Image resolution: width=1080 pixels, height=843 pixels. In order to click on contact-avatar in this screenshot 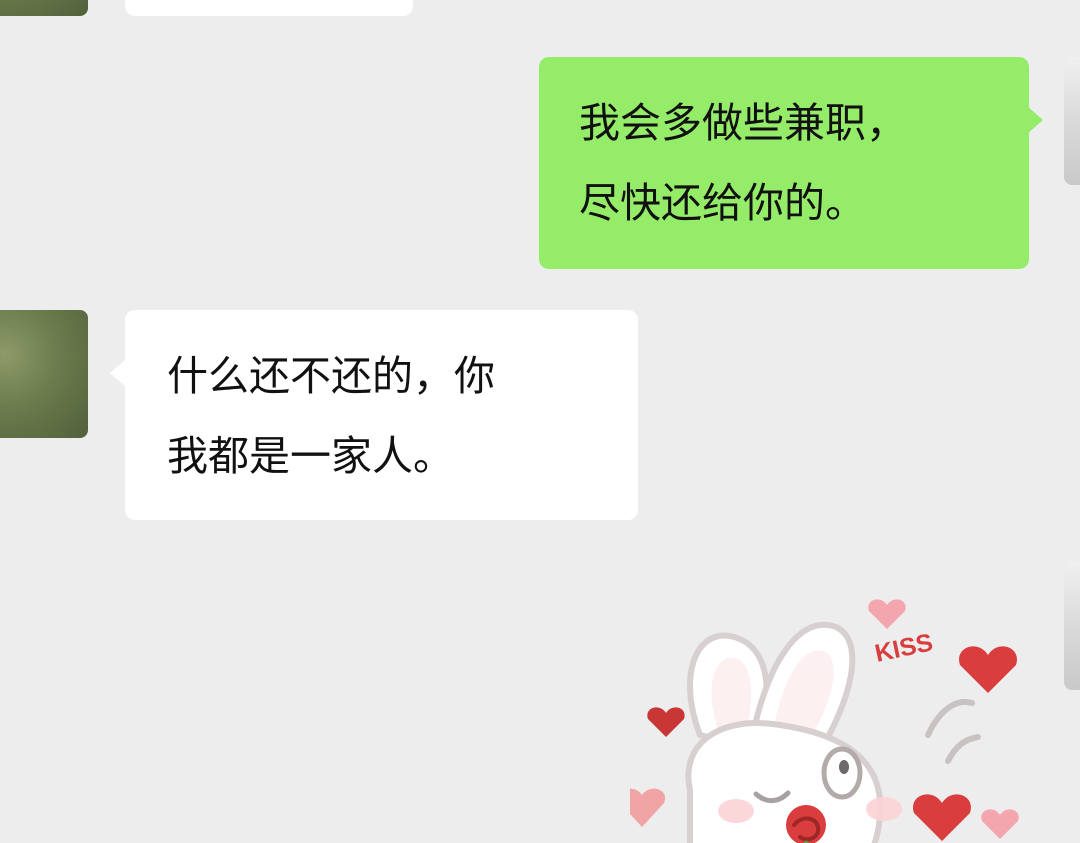, I will do `click(44, 374)`.